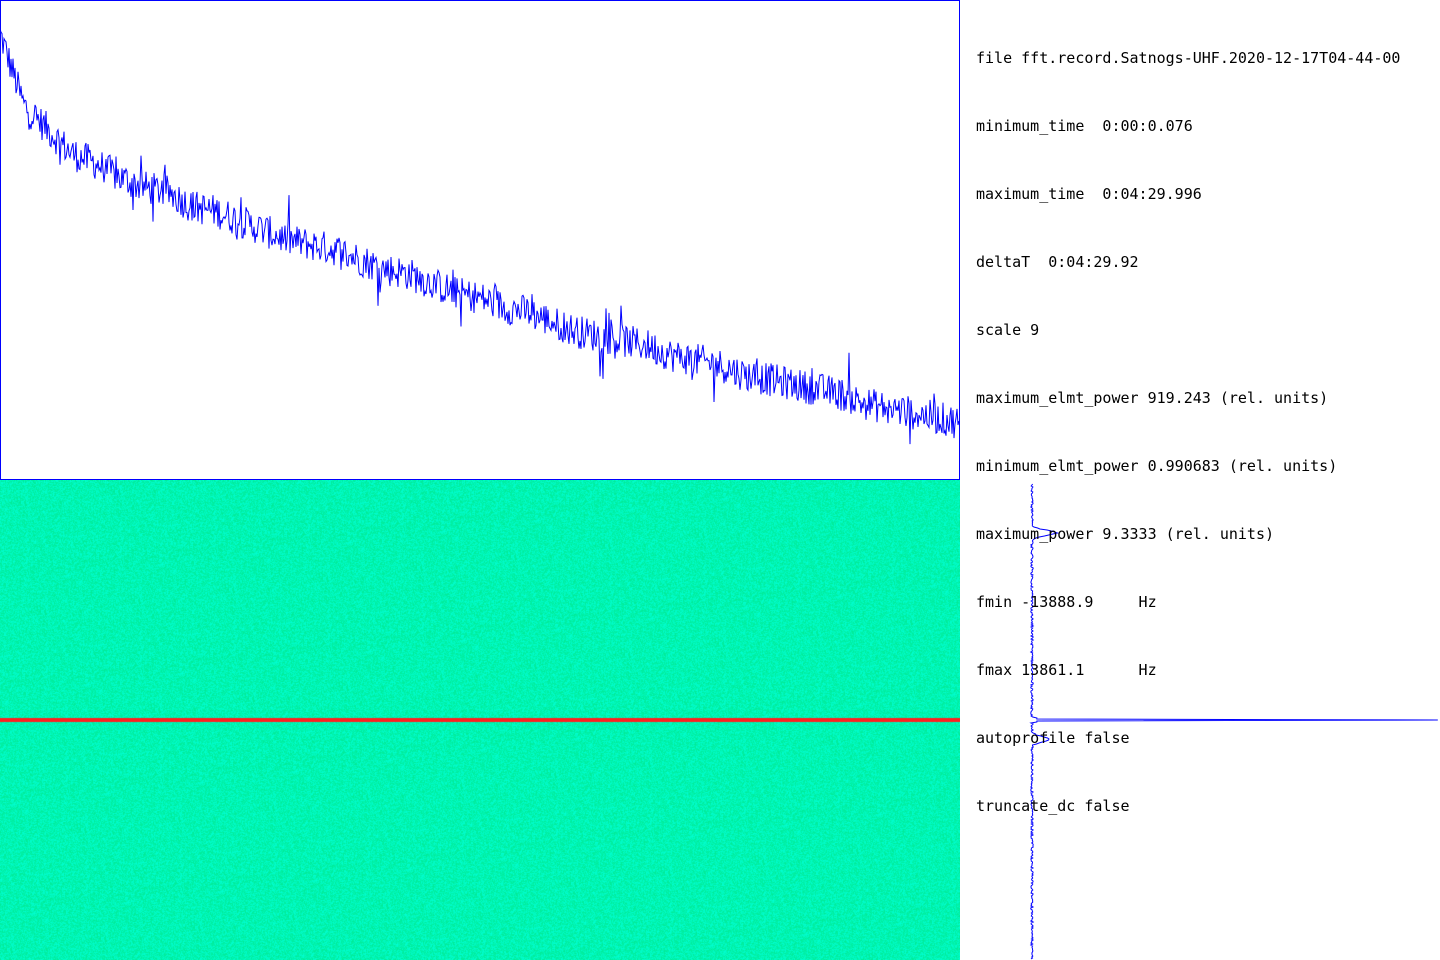  I want to click on info-maximum-elmt-power: maximum_elmt_power 919.243 (rel. units), so click(1152, 398).